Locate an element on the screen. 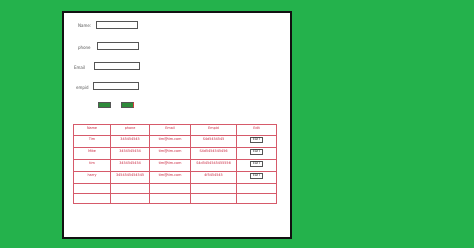 The image size is (474, 248). column-header-edit: Edit is located at coordinates (256, 130).